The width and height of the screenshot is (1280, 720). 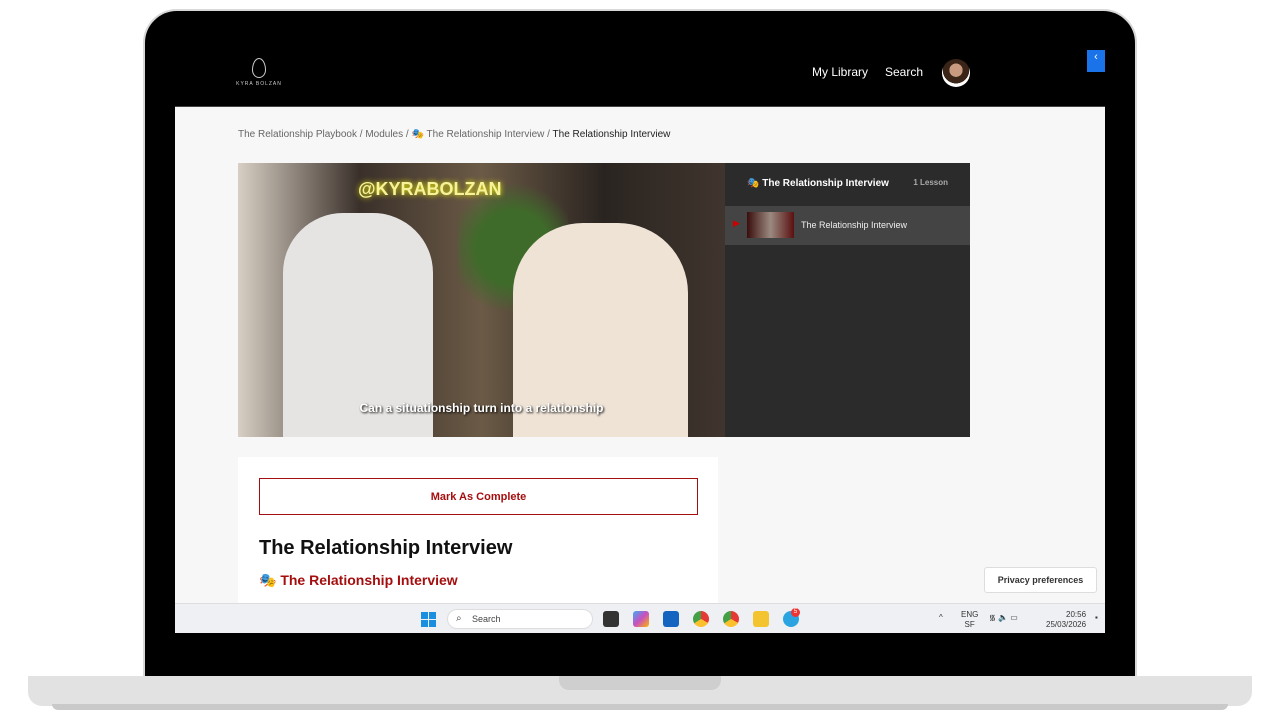 I want to click on lesson-subheading: 🎭 The Relationship Interview, so click(x=358, y=580).